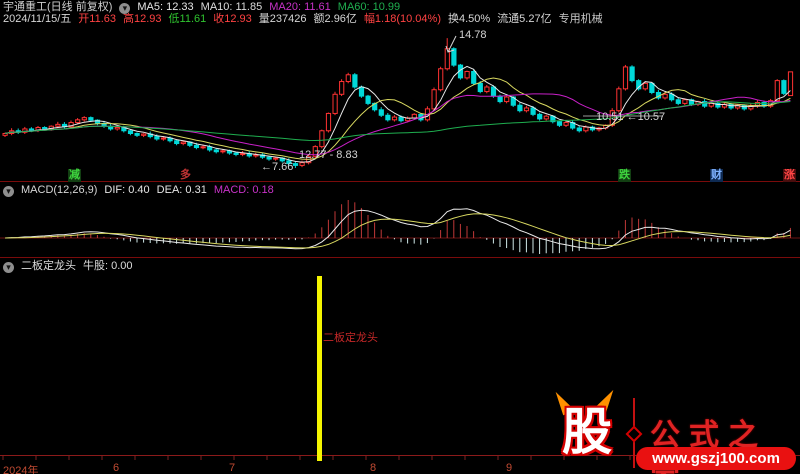 This screenshot has height=474, width=800. Describe the element at coordinates (402, 19) in the screenshot. I see `info-segment: 幅1.18(10.04%)` at that location.